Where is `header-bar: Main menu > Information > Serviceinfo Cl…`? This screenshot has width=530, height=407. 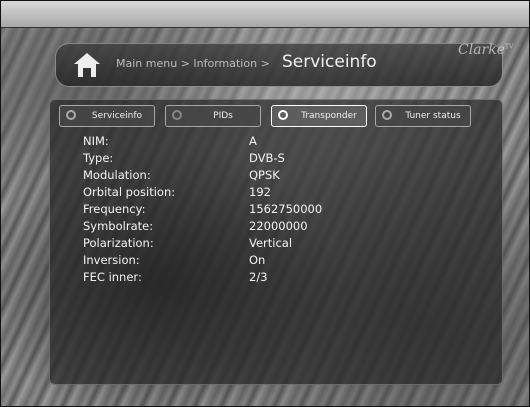
header-bar: Main menu > Information > Serviceinfo Cl… is located at coordinates (284, 64).